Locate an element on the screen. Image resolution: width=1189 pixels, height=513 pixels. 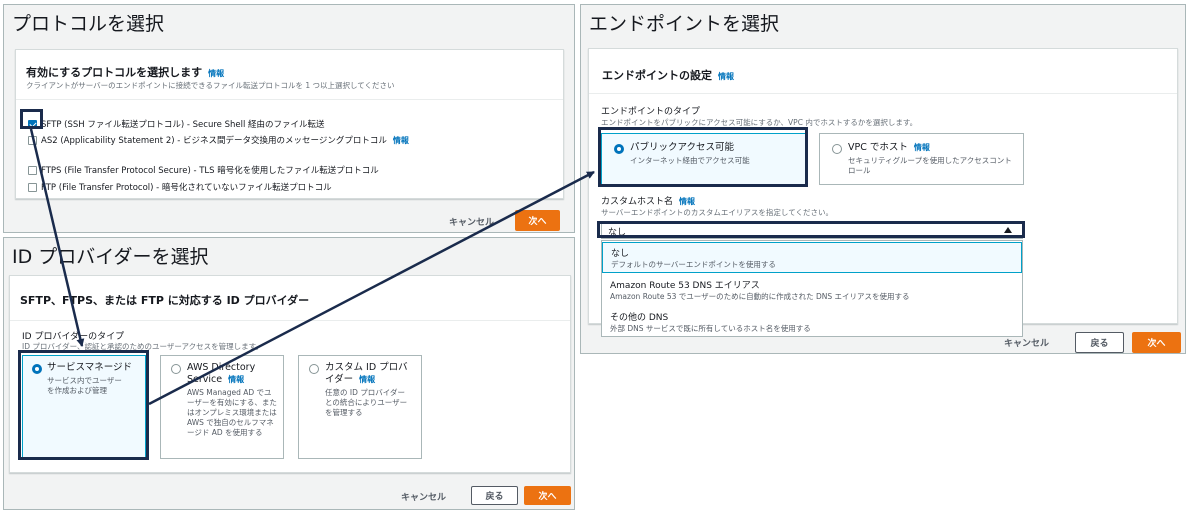
custom-idp-title: カスタム ID プロバイダー 情報 is located at coordinates (371, 374).